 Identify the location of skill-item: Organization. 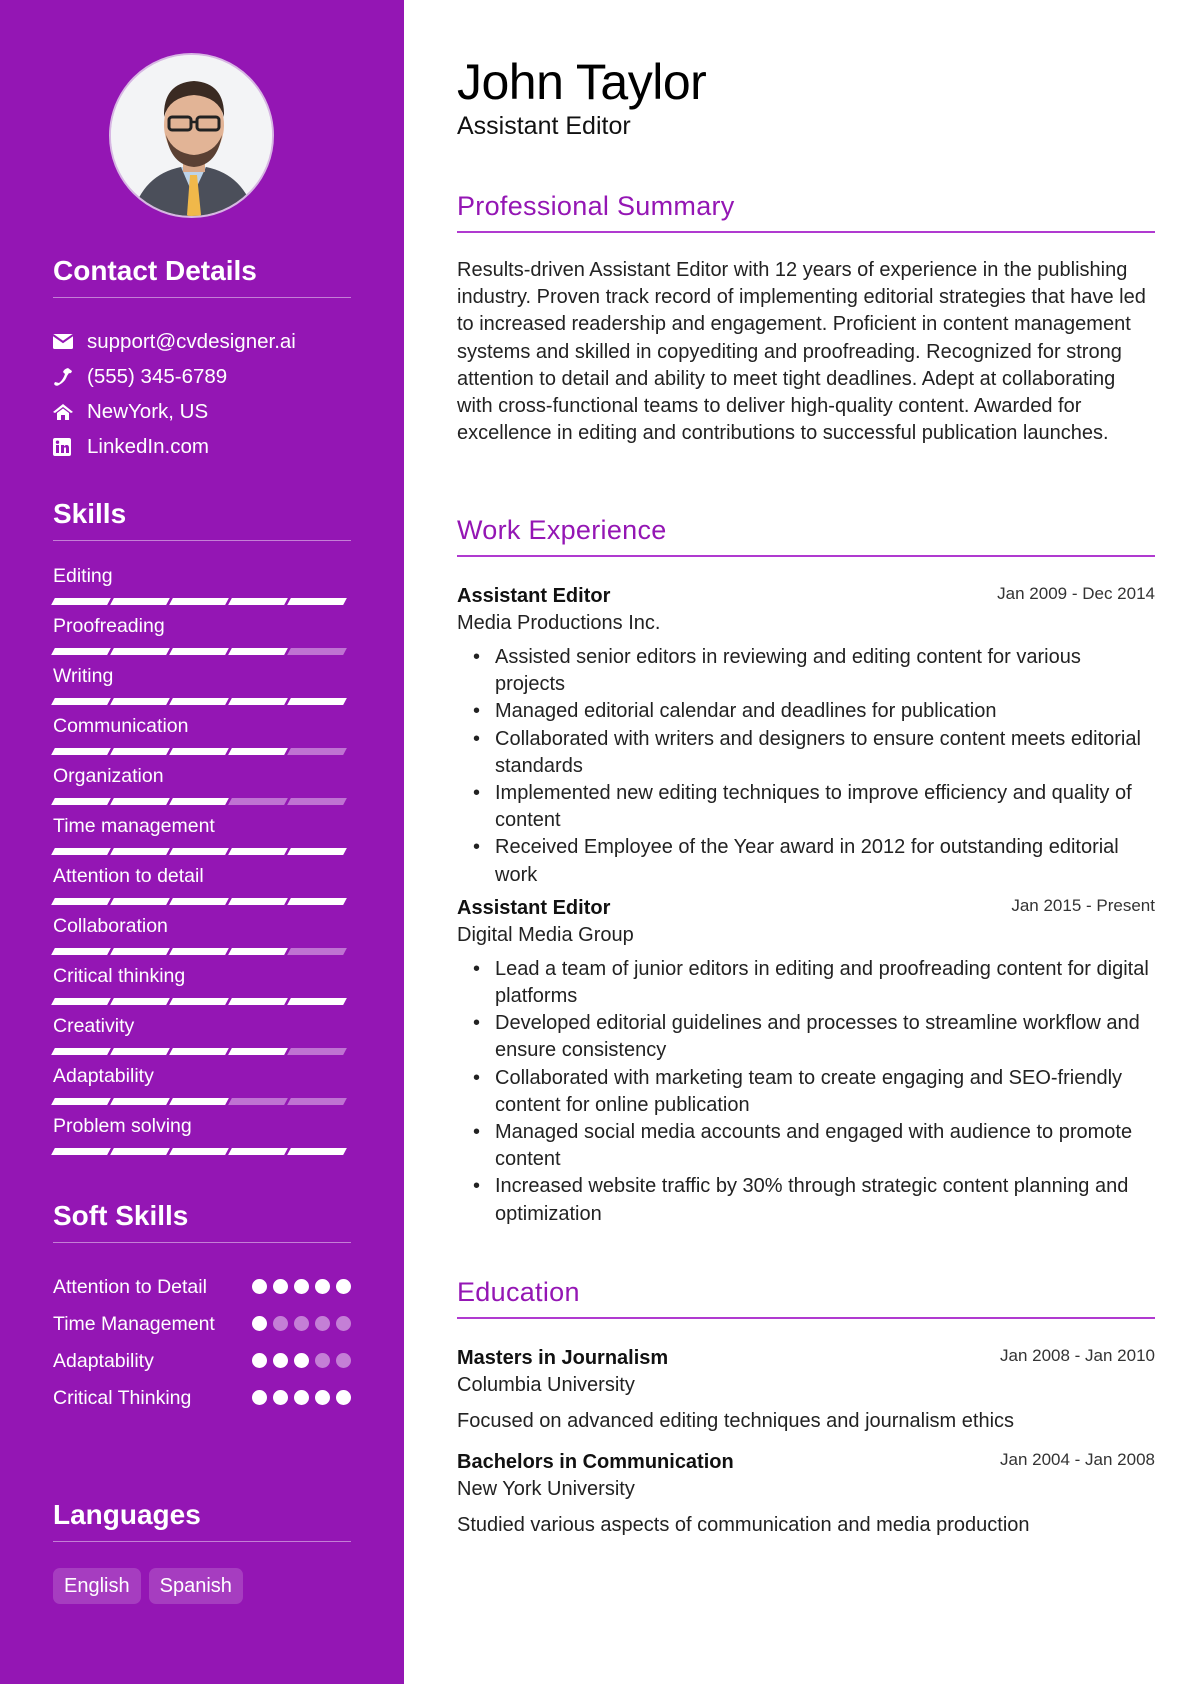
(201, 788).